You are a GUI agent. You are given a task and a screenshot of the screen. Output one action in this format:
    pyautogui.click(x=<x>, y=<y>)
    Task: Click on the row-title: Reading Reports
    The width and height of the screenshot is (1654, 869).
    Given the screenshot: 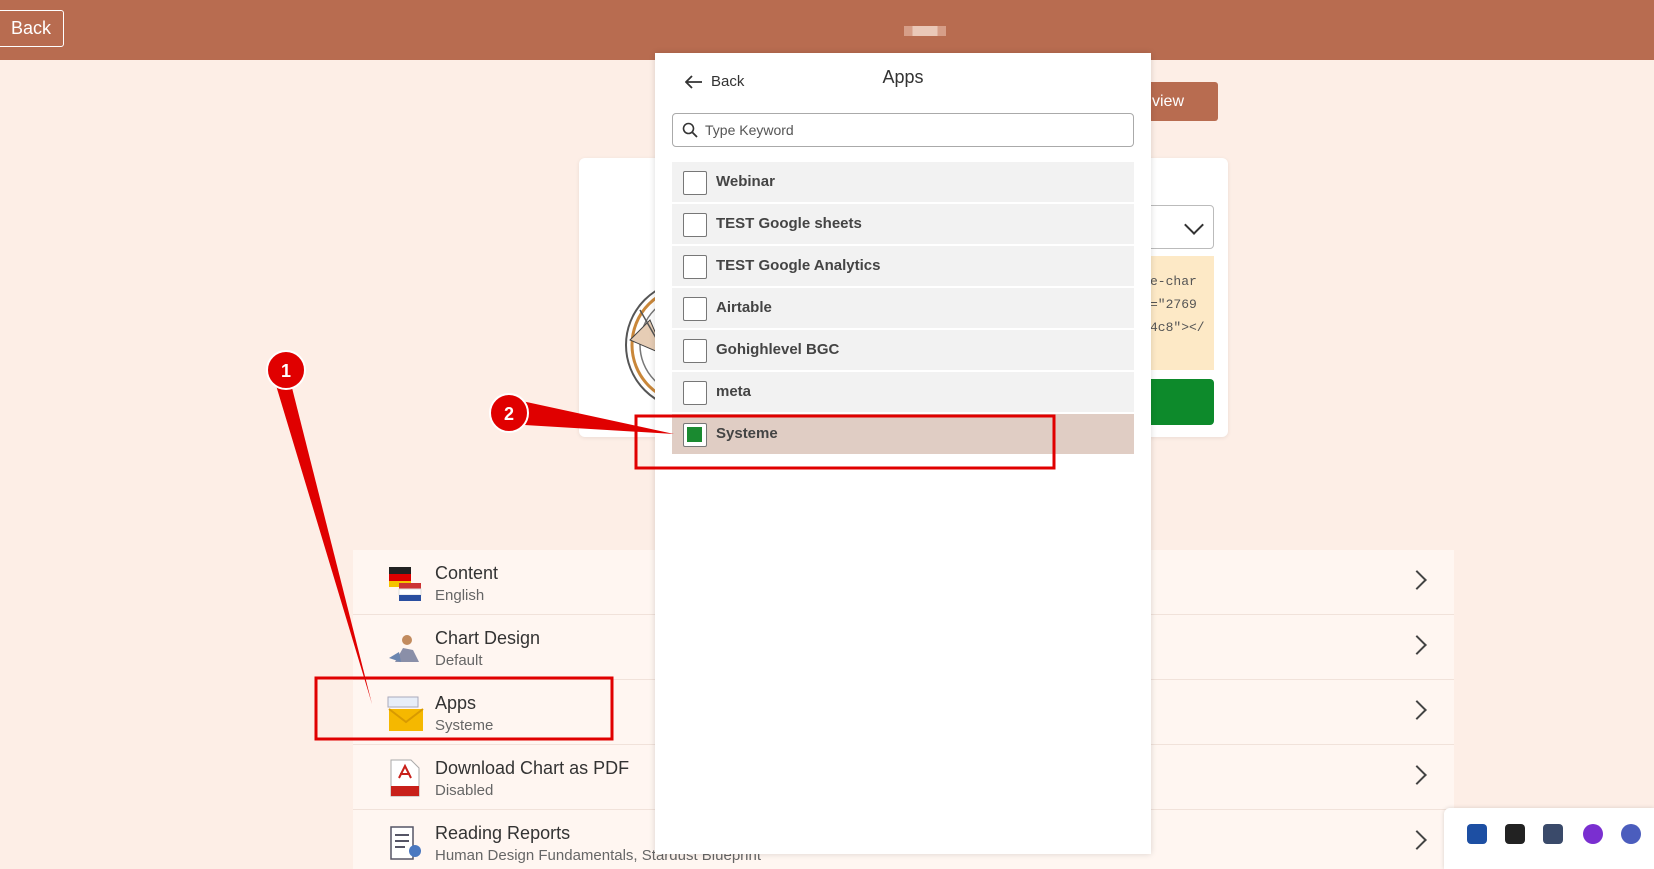 What is the action you would take?
    pyautogui.click(x=503, y=833)
    